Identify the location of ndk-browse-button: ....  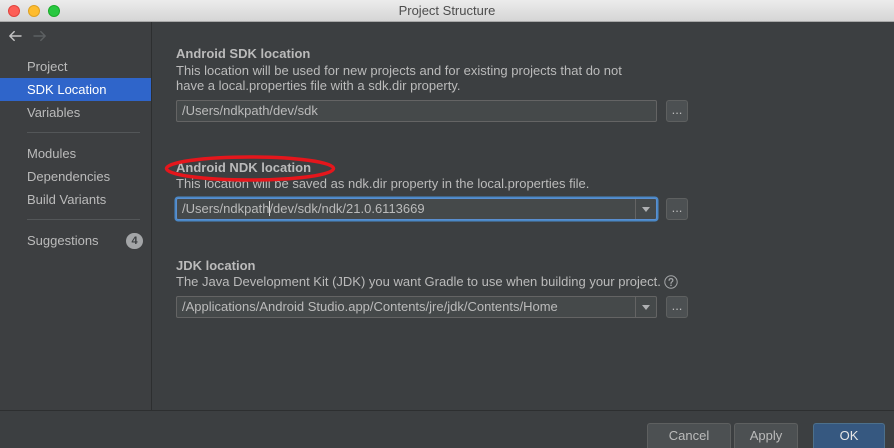
(677, 209).